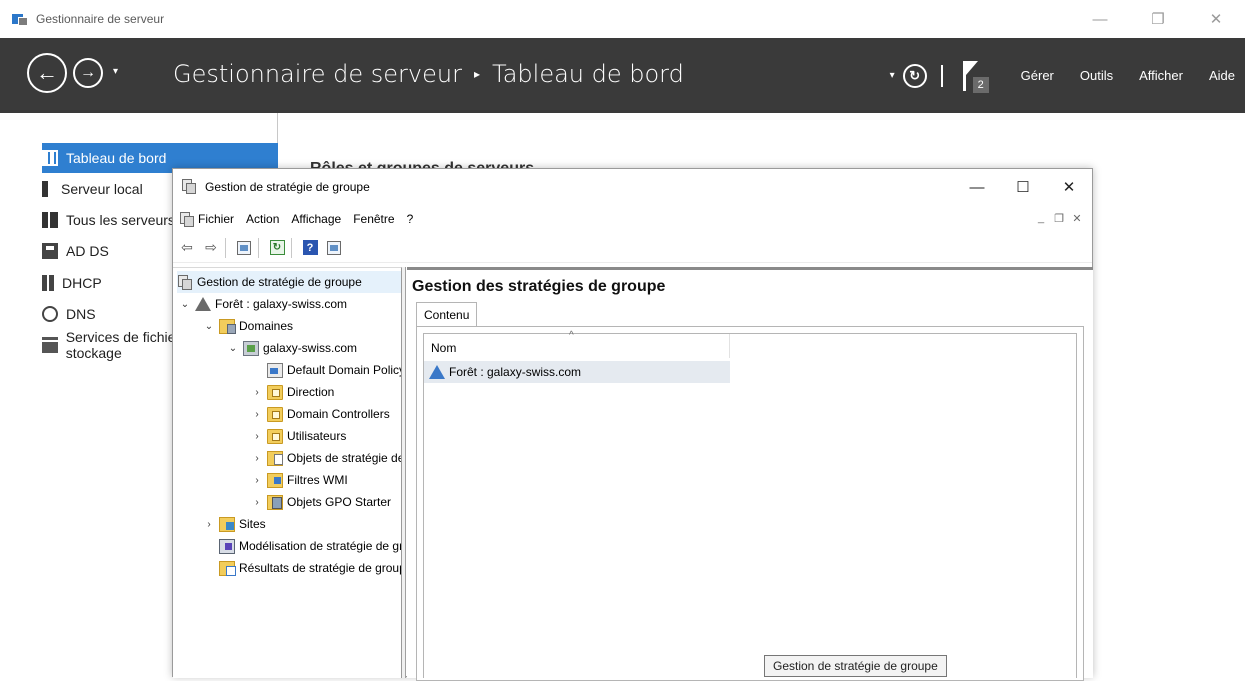 Image resolution: width=1245 pixels, height=681 pixels. What do you see at coordinates (892, 75) in the screenshot?
I see `refresh-dropdown-icon: ▾` at bounding box center [892, 75].